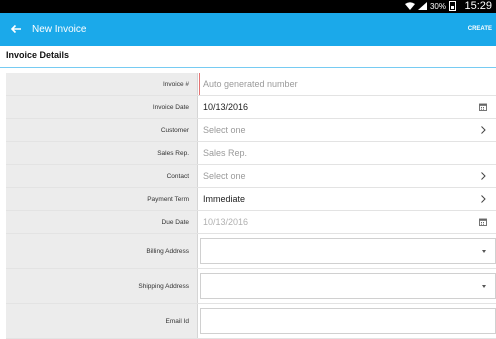 Image resolution: width=496 pixels, height=339 pixels. I want to click on row-sales-rep: Sales Rep. Sales Rep., so click(251, 153).